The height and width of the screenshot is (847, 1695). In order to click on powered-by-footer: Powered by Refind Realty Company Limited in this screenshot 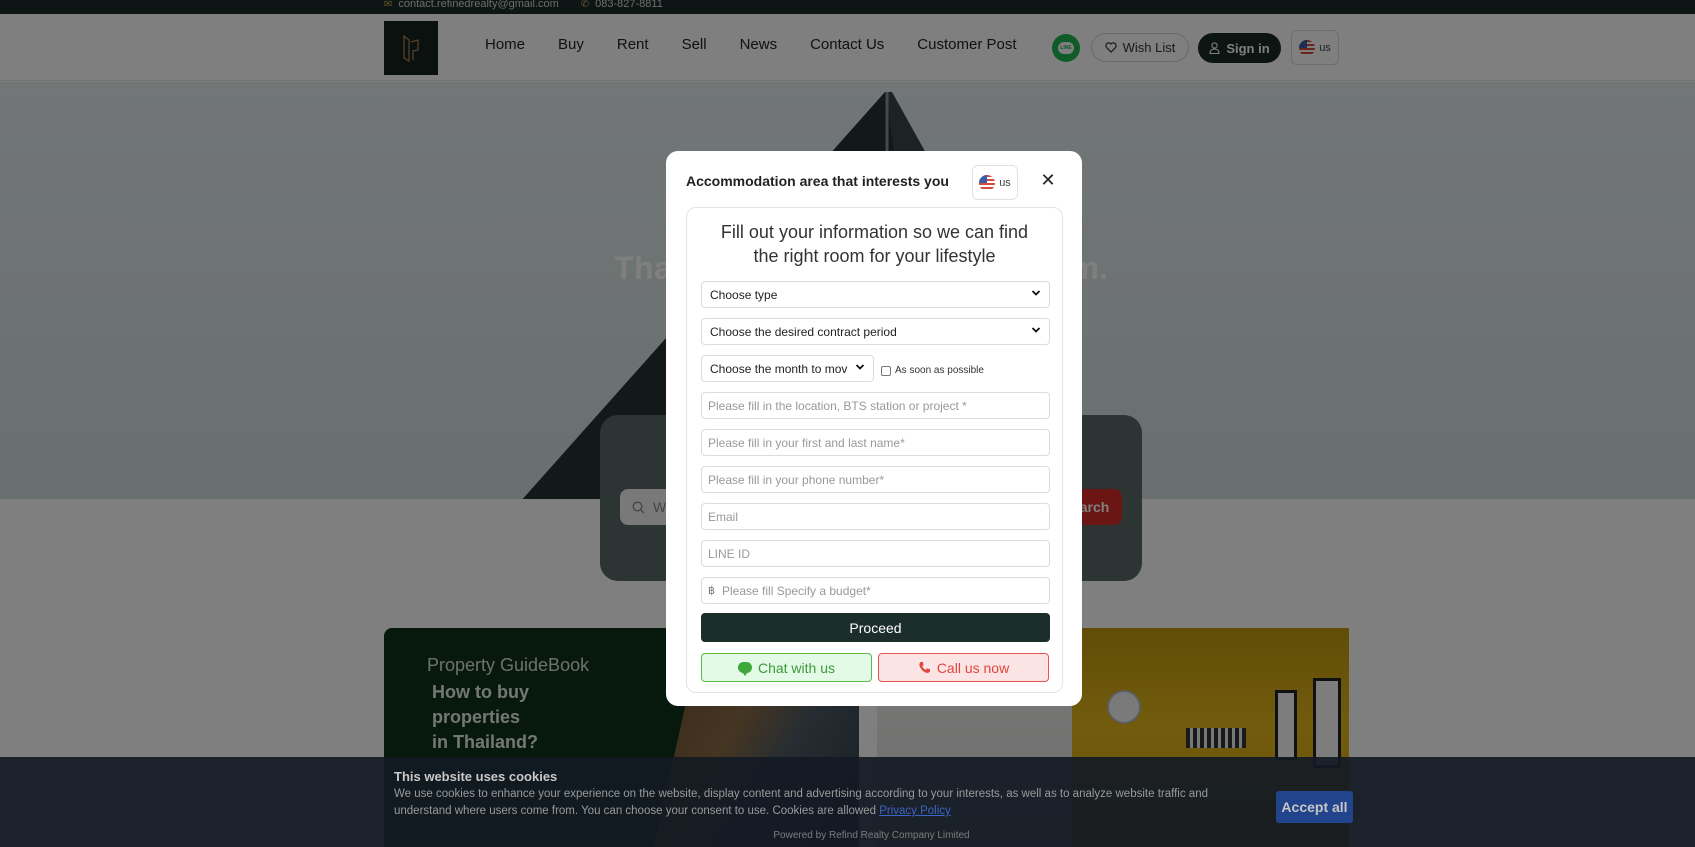, I will do `click(871, 835)`.